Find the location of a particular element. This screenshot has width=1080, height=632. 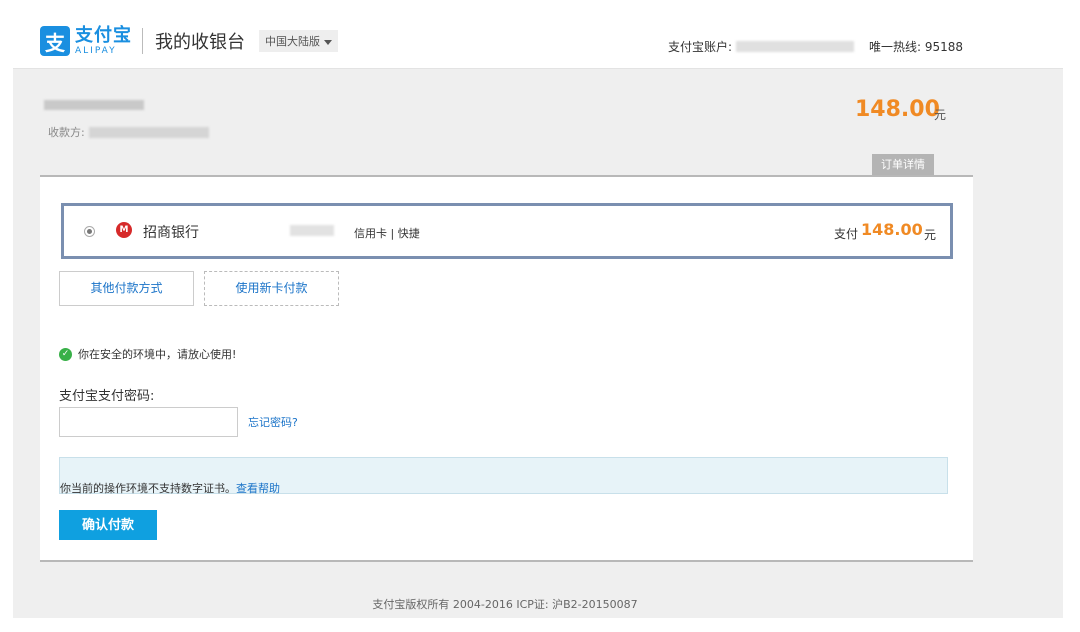

help-link: 查看帮助 is located at coordinates (258, 488).